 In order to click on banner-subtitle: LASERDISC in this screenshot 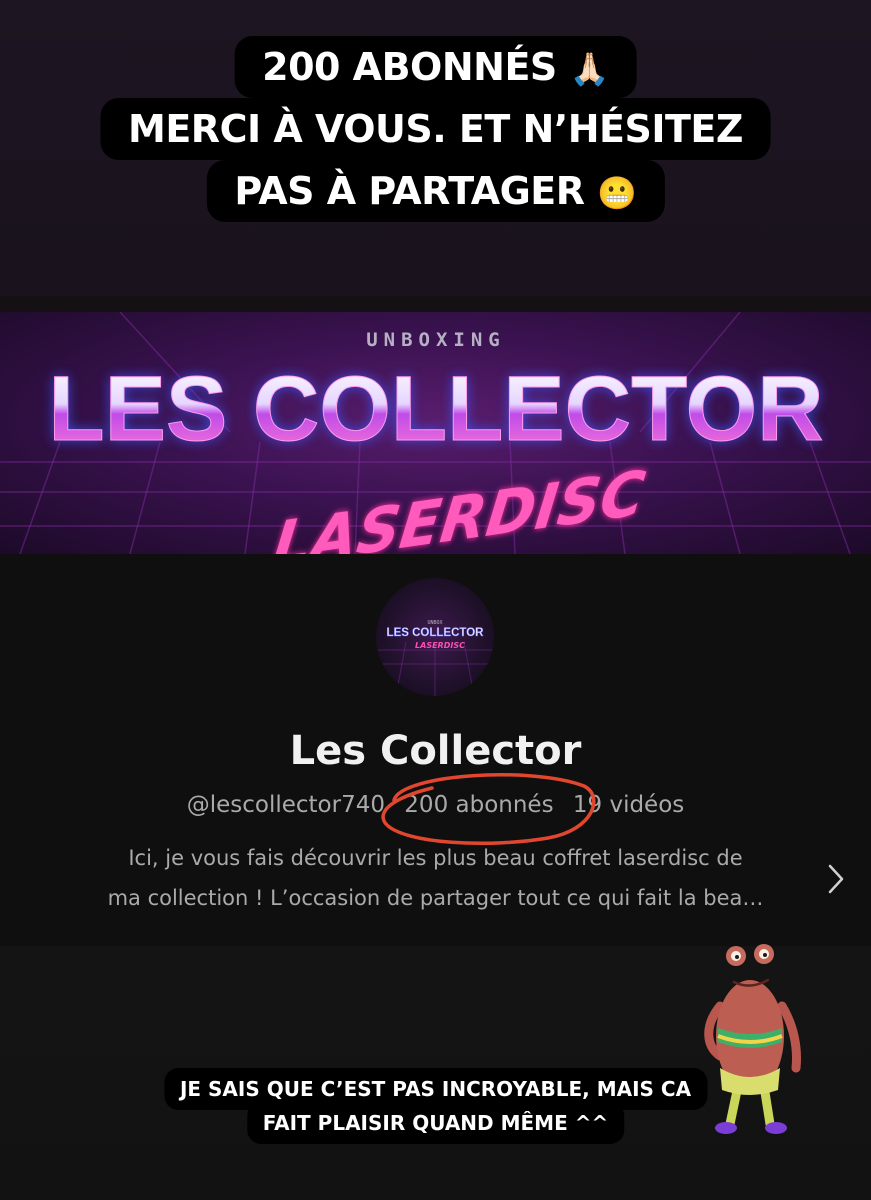, I will do `click(459, 505)`.